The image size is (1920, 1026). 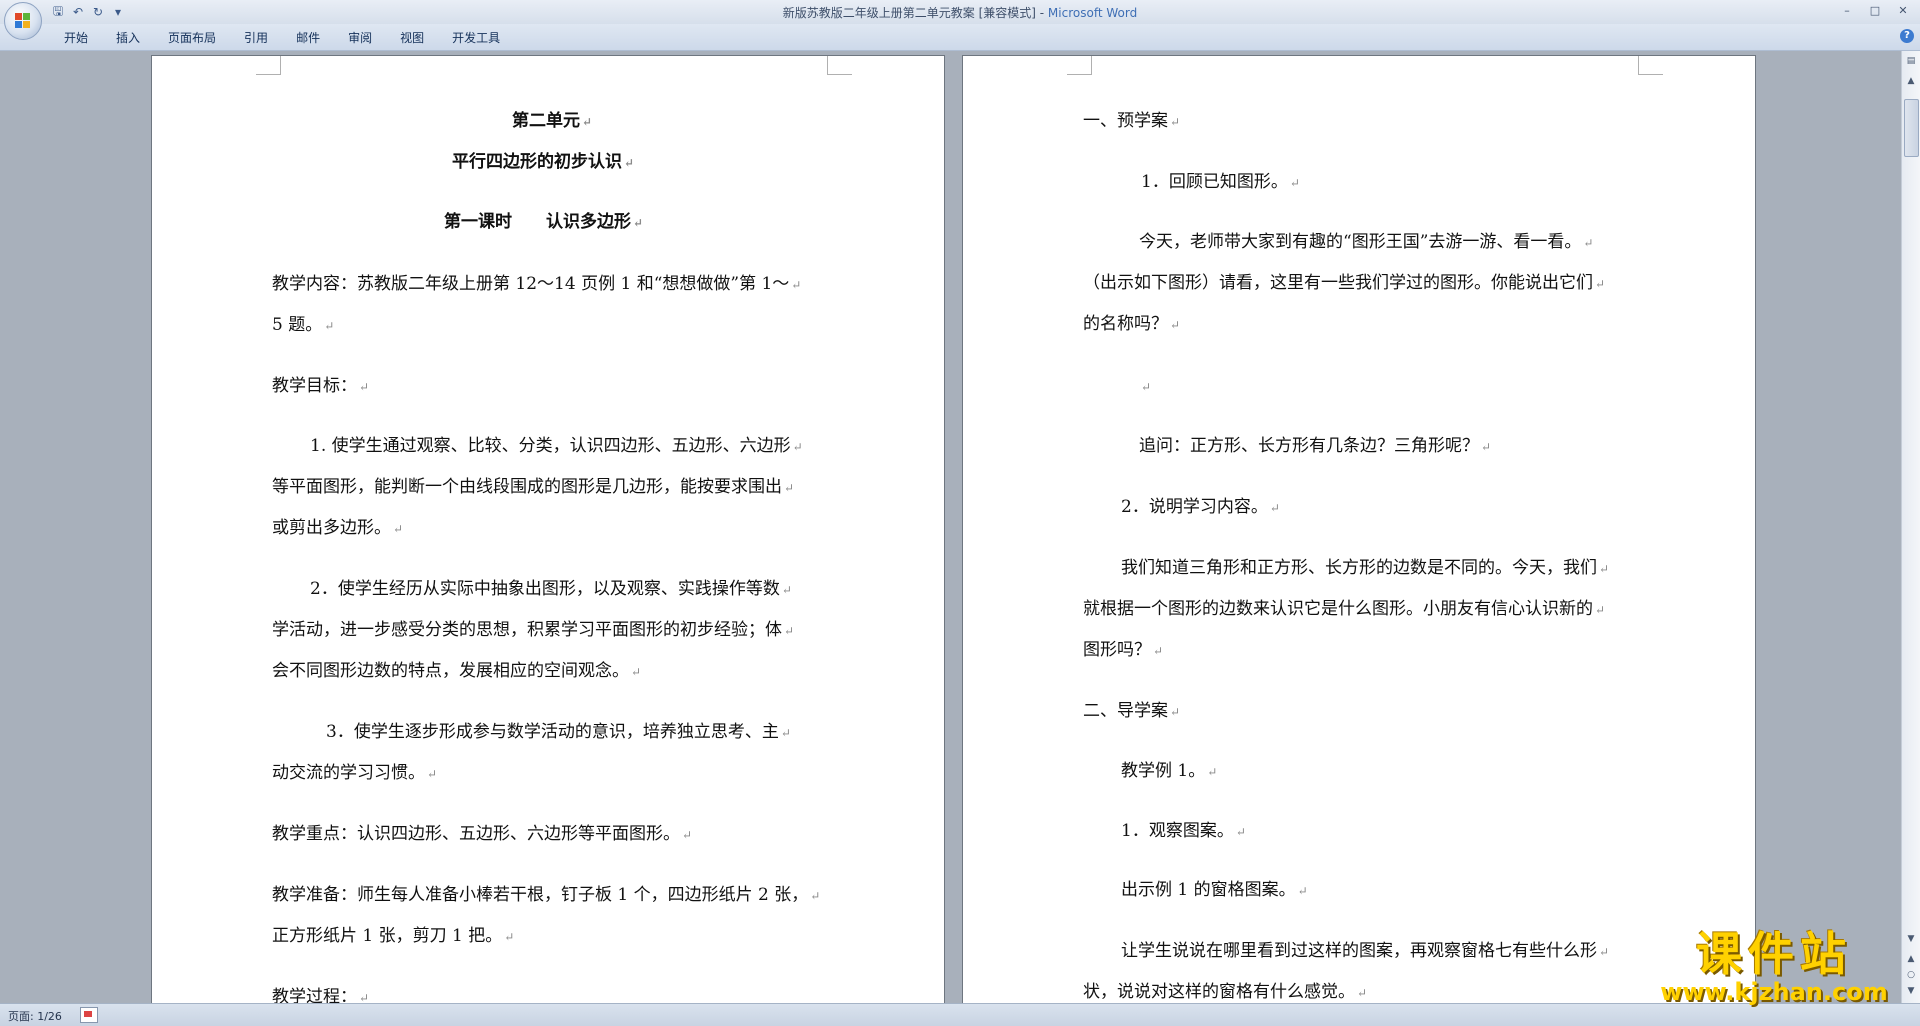 I want to click on minimize-icon: –, so click(x=1847, y=10).